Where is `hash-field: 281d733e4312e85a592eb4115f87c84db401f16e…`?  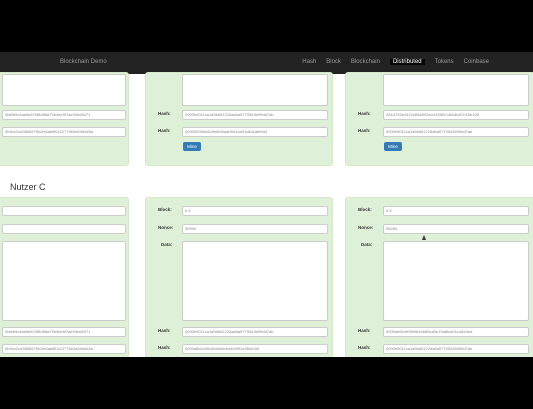 hash-field: 281d733e4312e85a592eb4115f87c84db401f16e… is located at coordinates (456, 115).